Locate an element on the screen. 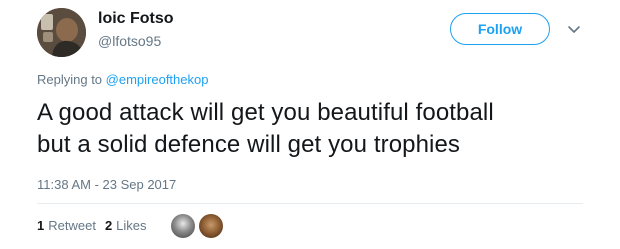  chevron-down-icon is located at coordinates (574, 29).